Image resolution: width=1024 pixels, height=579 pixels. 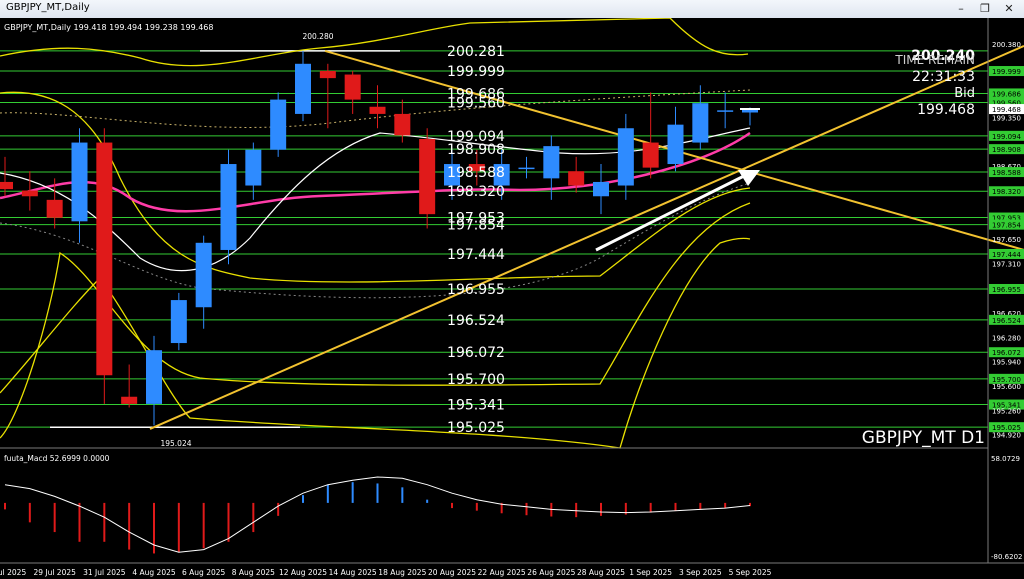 What do you see at coordinates (1006, 363) in the screenshot?
I see `price-axis-label: 195.940` at bounding box center [1006, 363].